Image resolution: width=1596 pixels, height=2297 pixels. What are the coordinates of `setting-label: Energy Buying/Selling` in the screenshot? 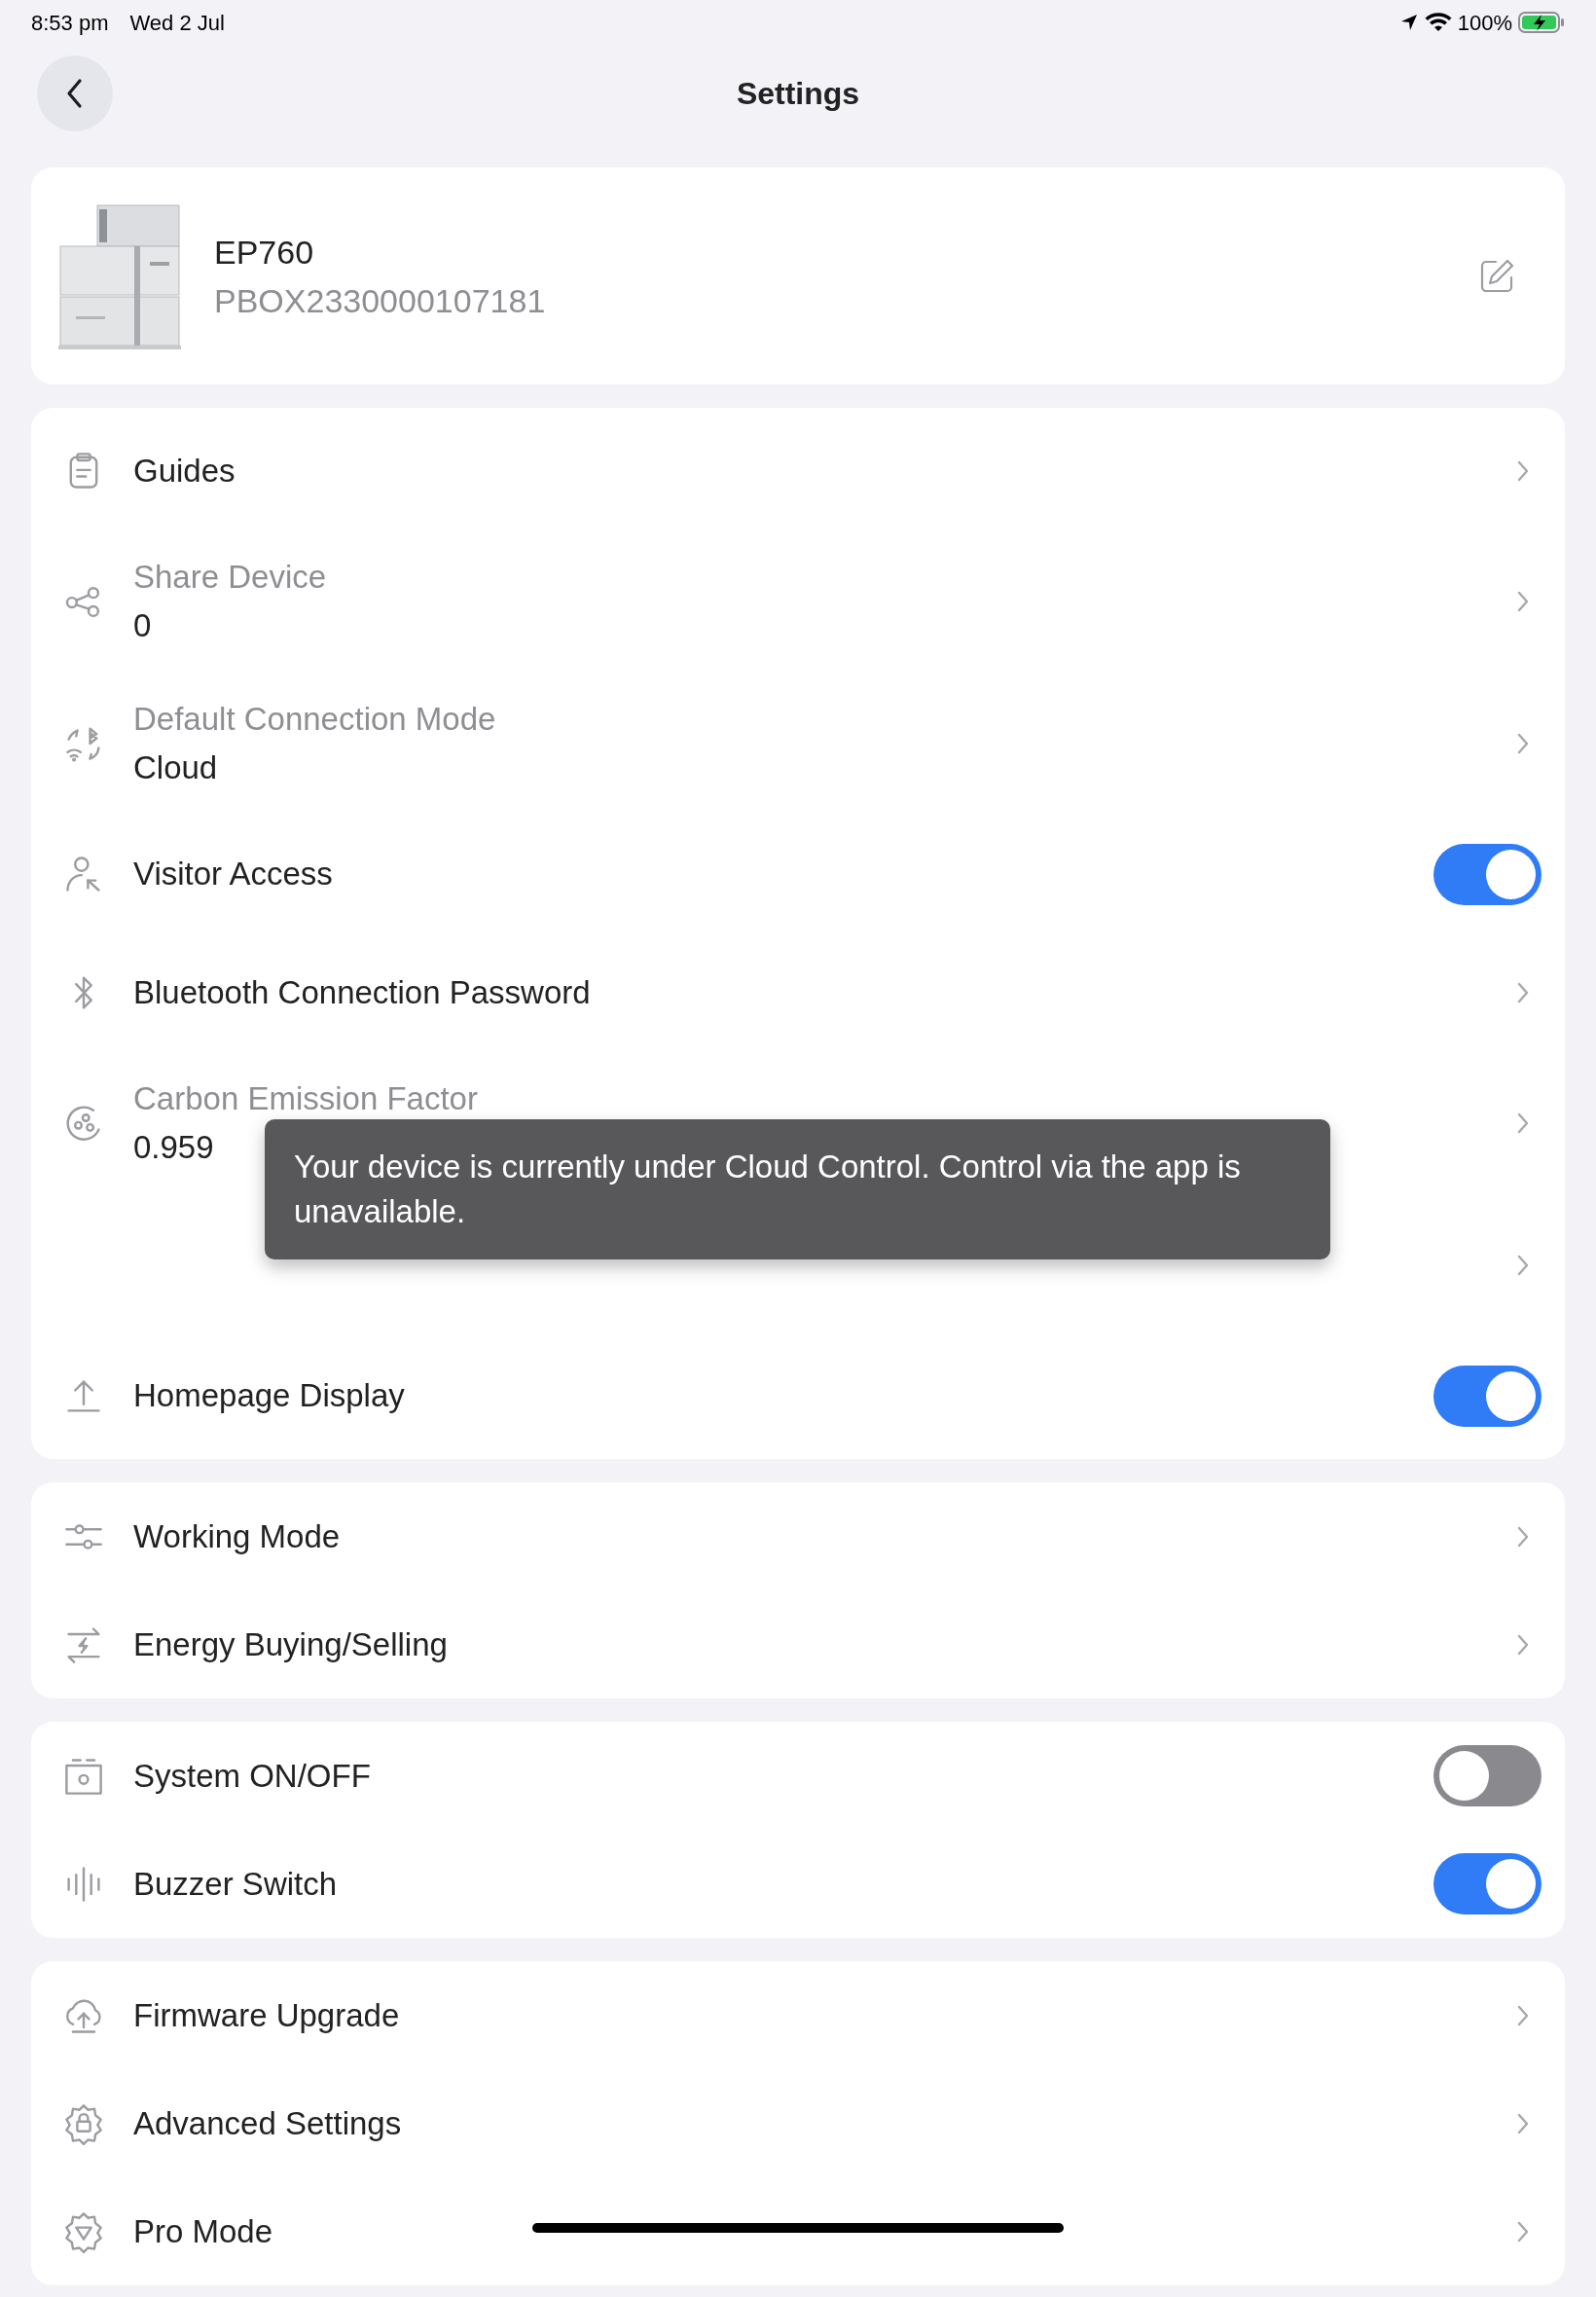 It's located at (291, 1644).